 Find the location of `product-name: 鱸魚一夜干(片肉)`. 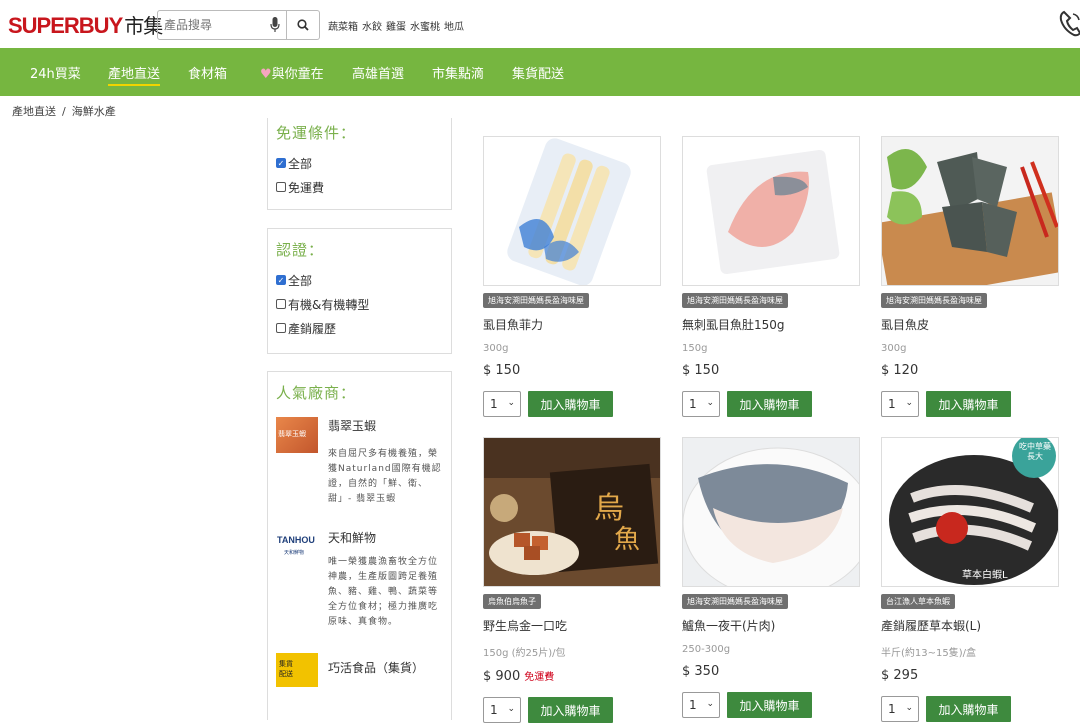

product-name: 鱸魚一夜干(片肉) is located at coordinates (772, 625).